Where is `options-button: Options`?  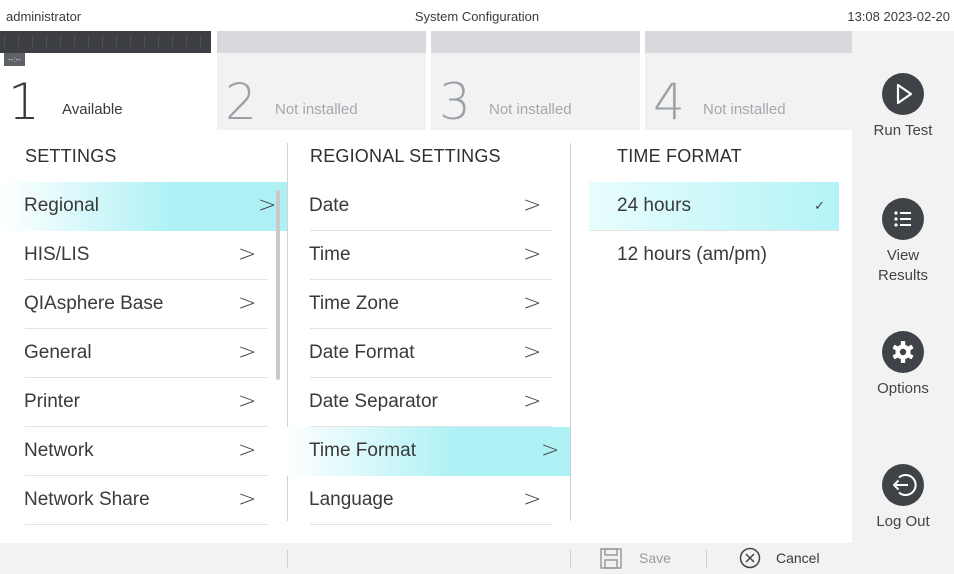
options-button: Options is located at coordinates (903, 365).